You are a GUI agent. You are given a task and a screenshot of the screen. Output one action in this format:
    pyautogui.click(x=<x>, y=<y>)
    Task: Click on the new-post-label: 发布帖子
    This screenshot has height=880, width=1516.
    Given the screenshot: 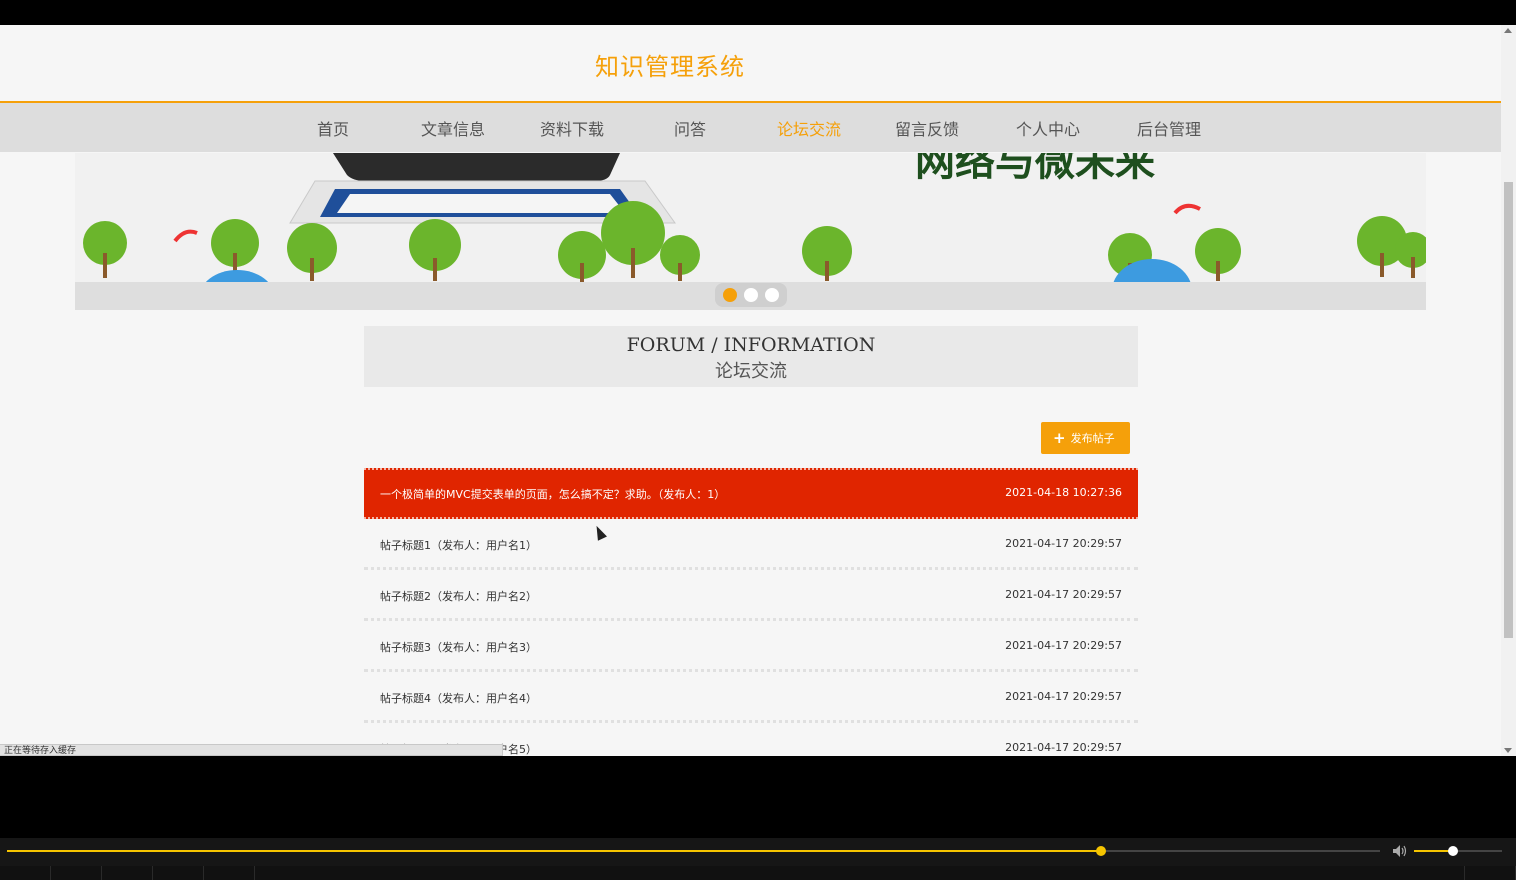 What is the action you would take?
    pyautogui.click(x=1092, y=438)
    